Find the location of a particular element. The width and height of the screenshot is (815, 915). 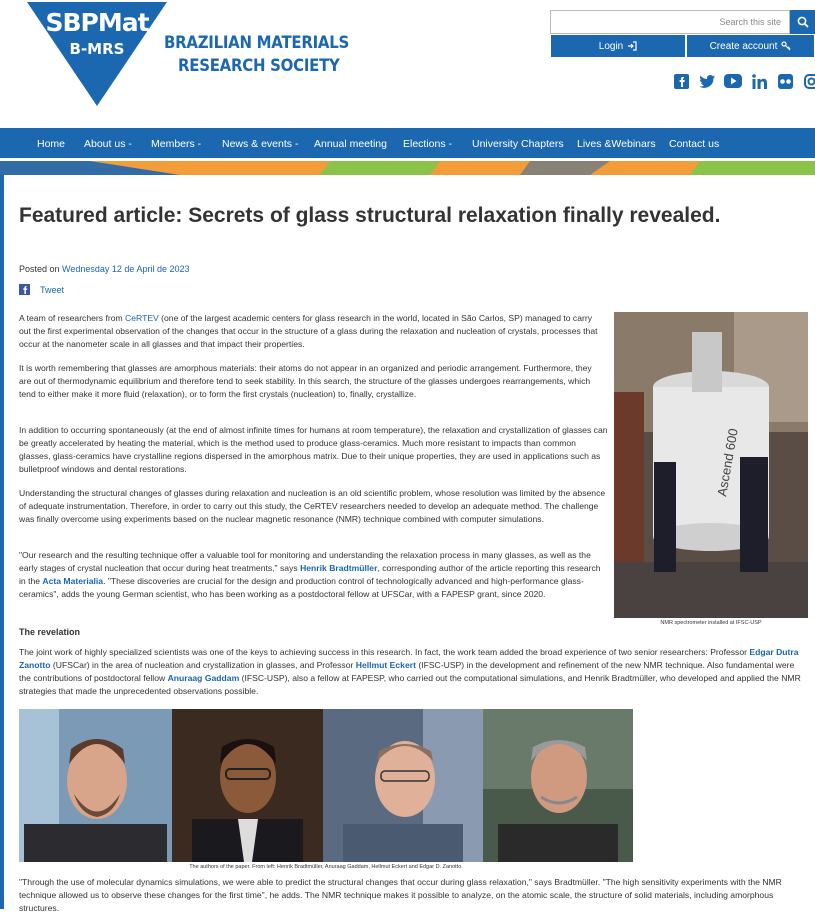

create-account-label: Create account is located at coordinates (744, 46).